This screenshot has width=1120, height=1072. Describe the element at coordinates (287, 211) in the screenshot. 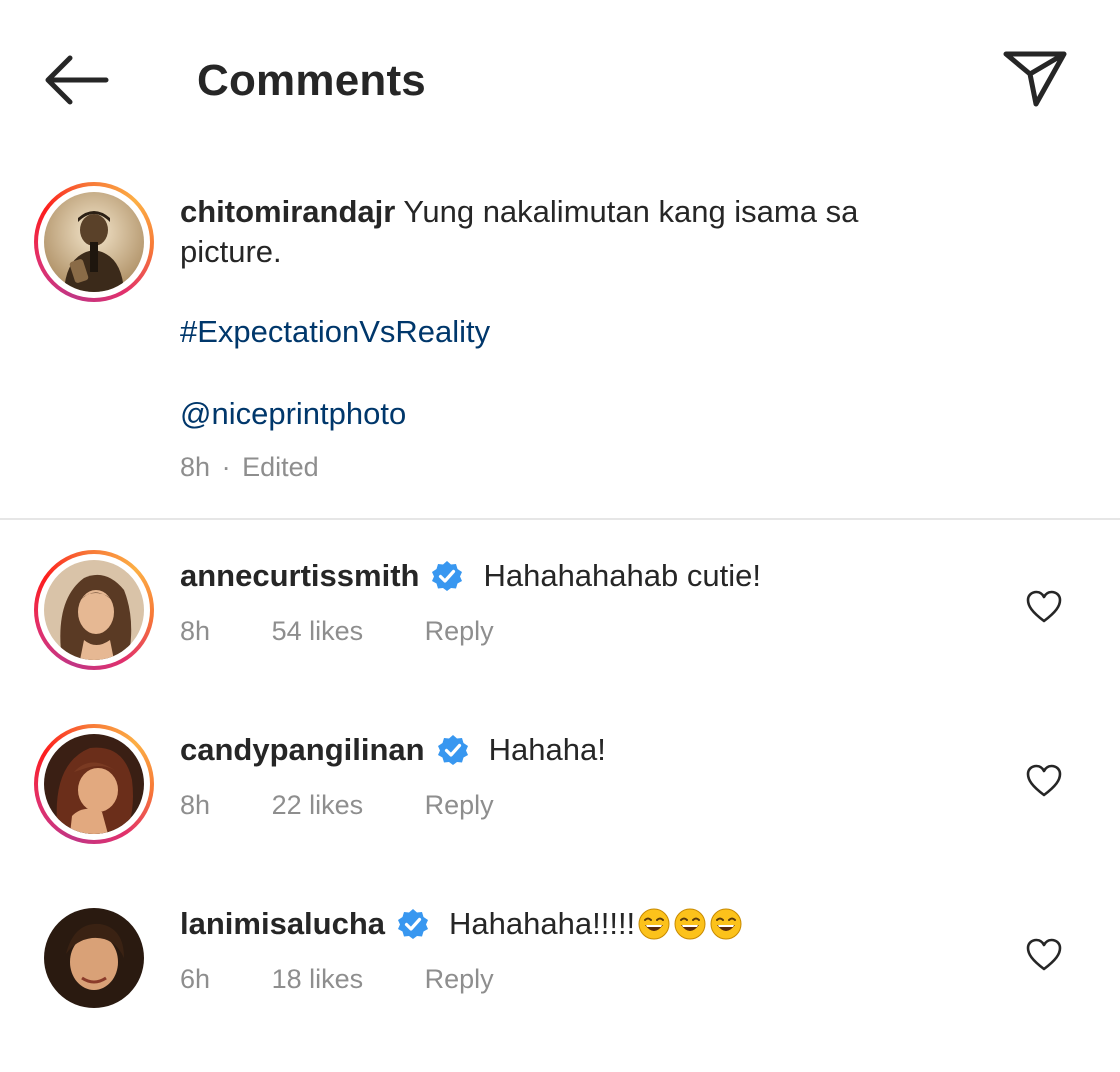

I see `caption-username: chitomirandajr` at that location.